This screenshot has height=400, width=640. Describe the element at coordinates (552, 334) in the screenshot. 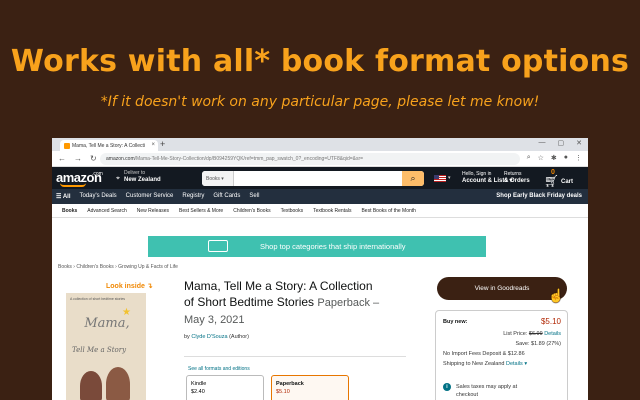

I see `list-price-details-link: Details` at that location.